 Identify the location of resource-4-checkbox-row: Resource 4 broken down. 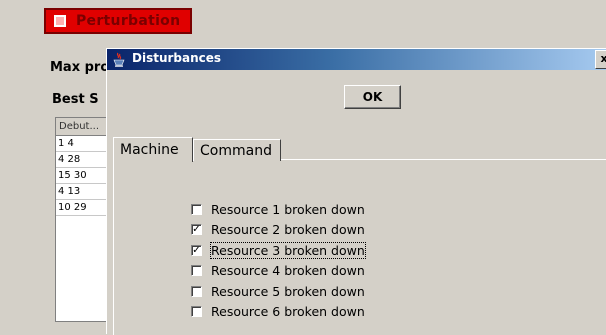
(278, 271).